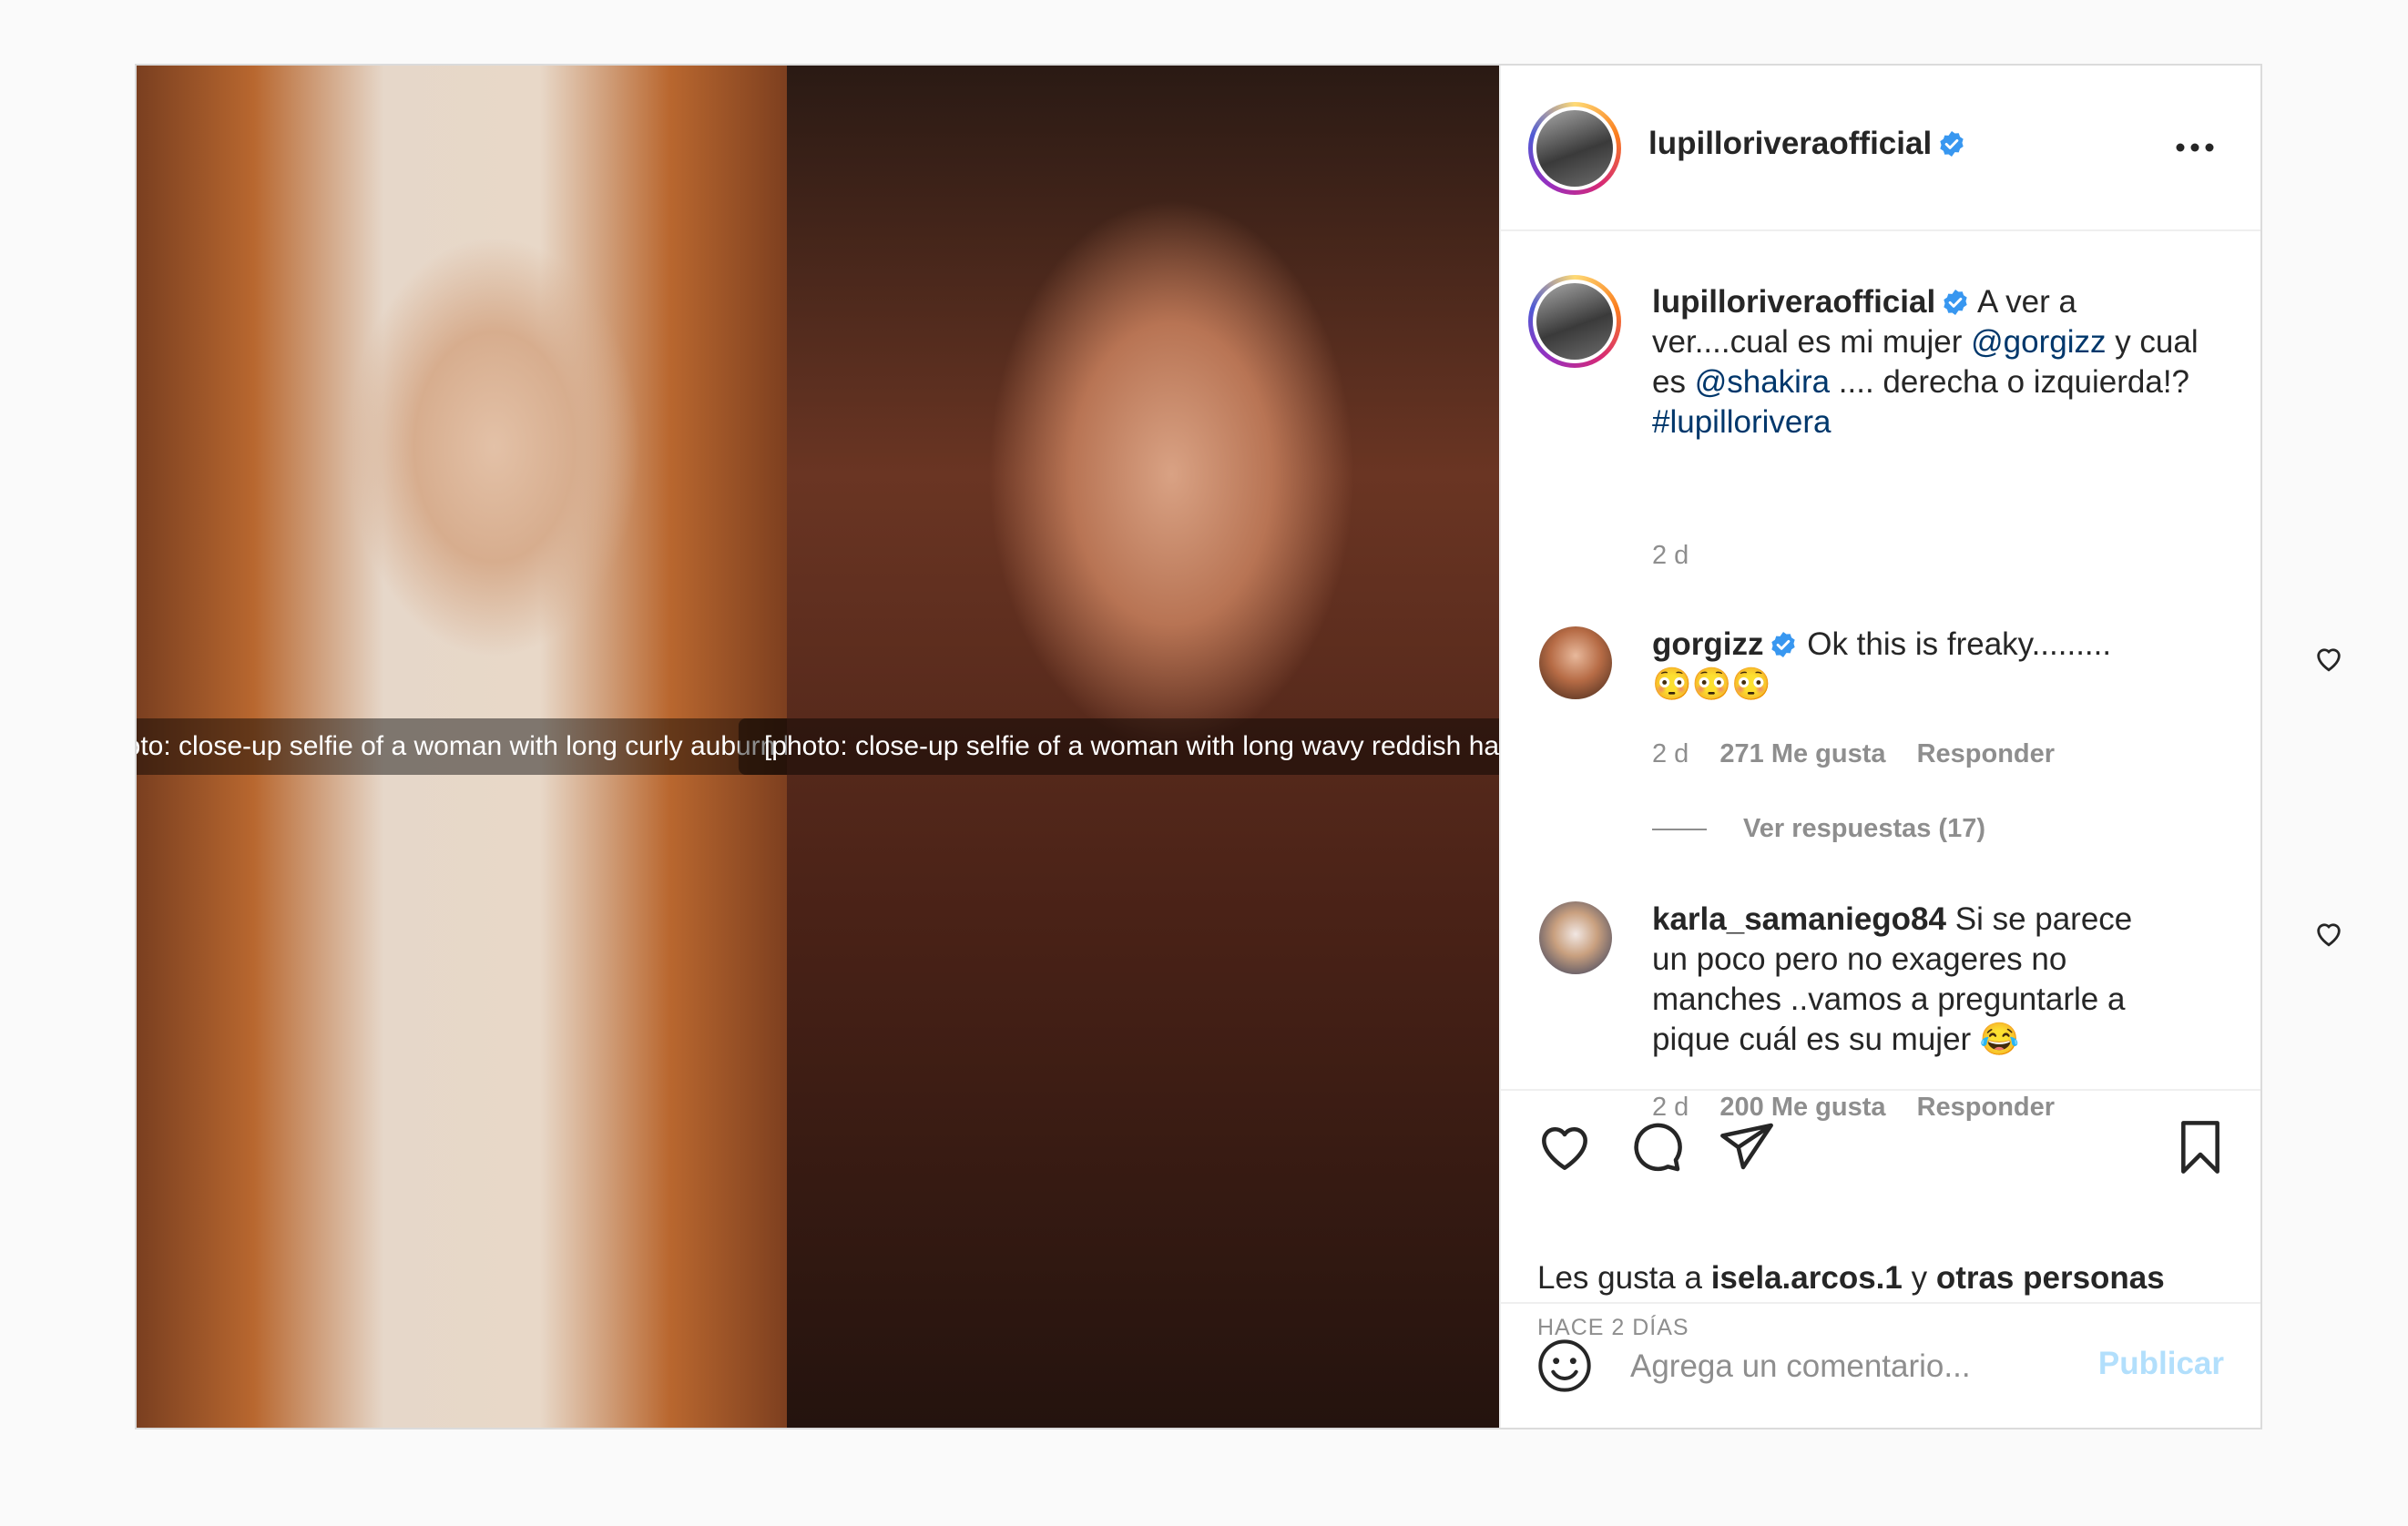 This screenshot has height=1526, width=2408. I want to click on comment-input, so click(1857, 1366).